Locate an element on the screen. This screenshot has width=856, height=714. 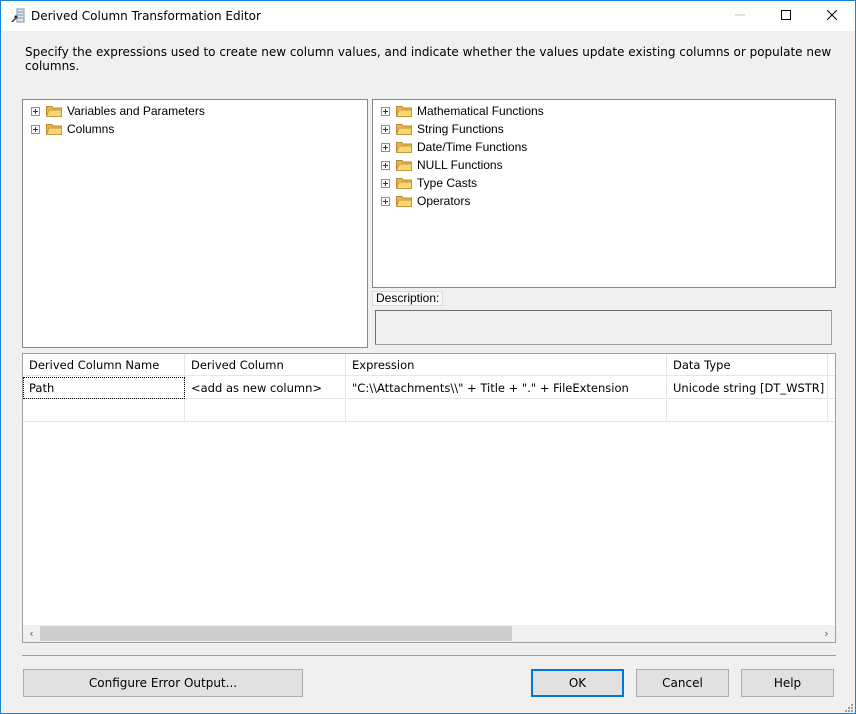
column-header-derived-column: Derived Column is located at coordinates (265, 365).